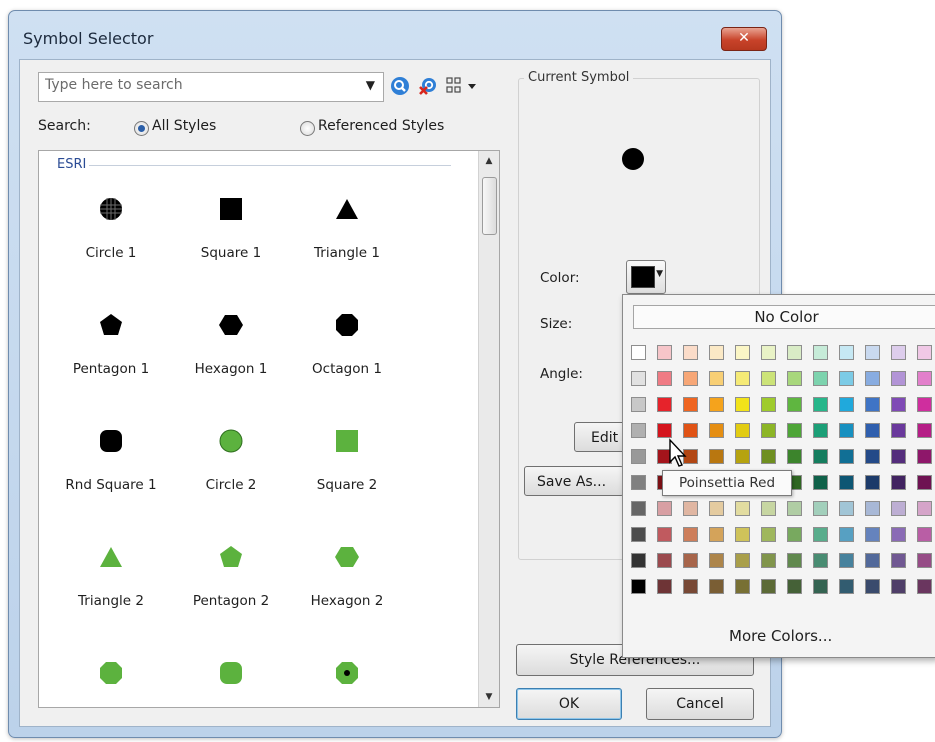 The height and width of the screenshot is (742, 935). I want to click on symbol-item: Rnd Square 1, so click(111, 472).